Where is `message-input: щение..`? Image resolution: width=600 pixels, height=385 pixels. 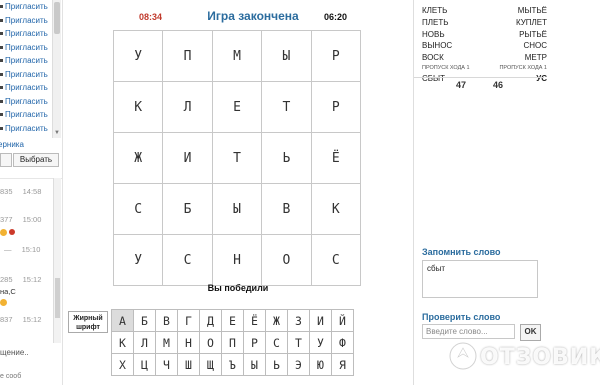 message-input: щение.. is located at coordinates (30, 353).